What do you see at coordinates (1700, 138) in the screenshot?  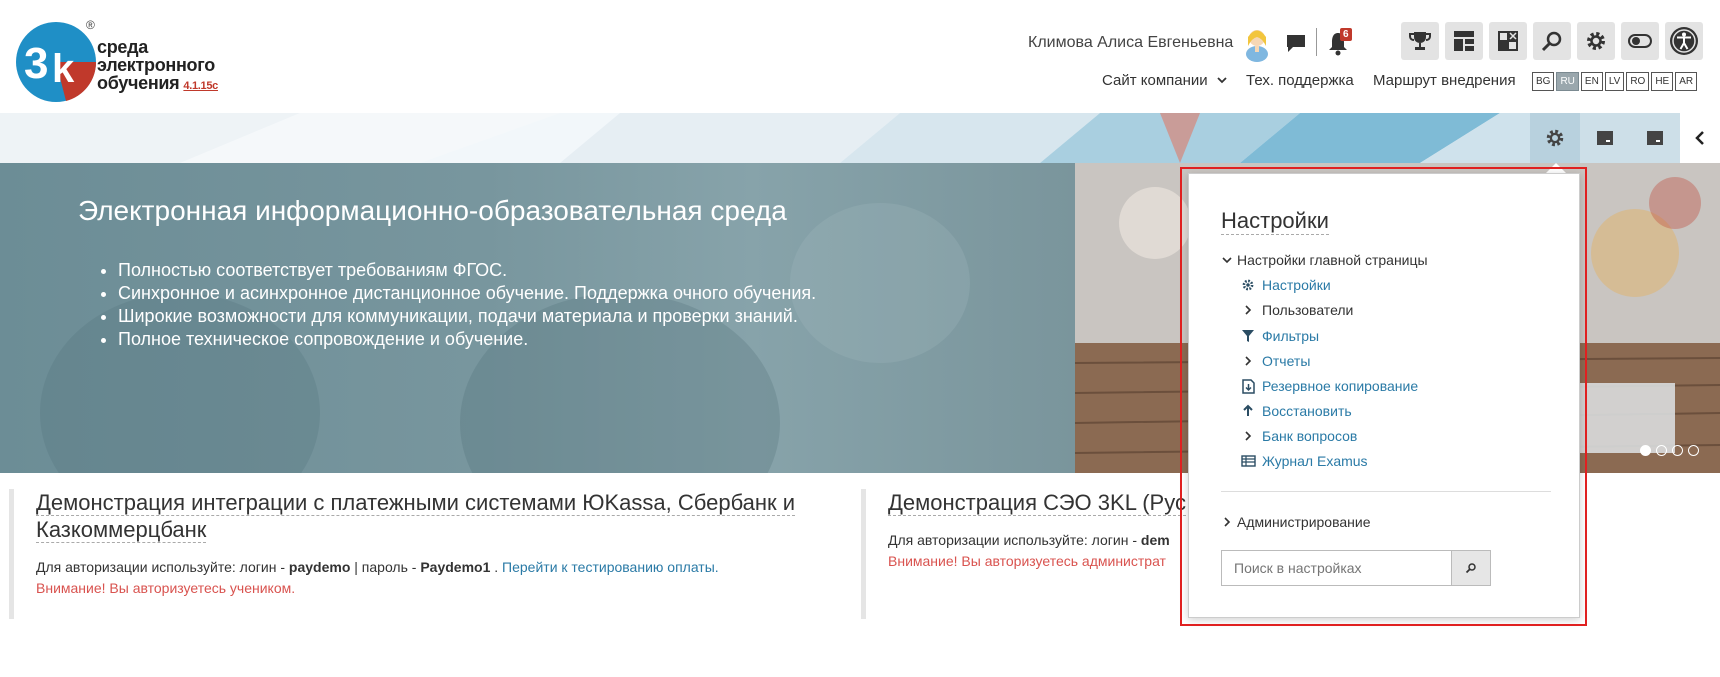 I see `collapse-button` at bounding box center [1700, 138].